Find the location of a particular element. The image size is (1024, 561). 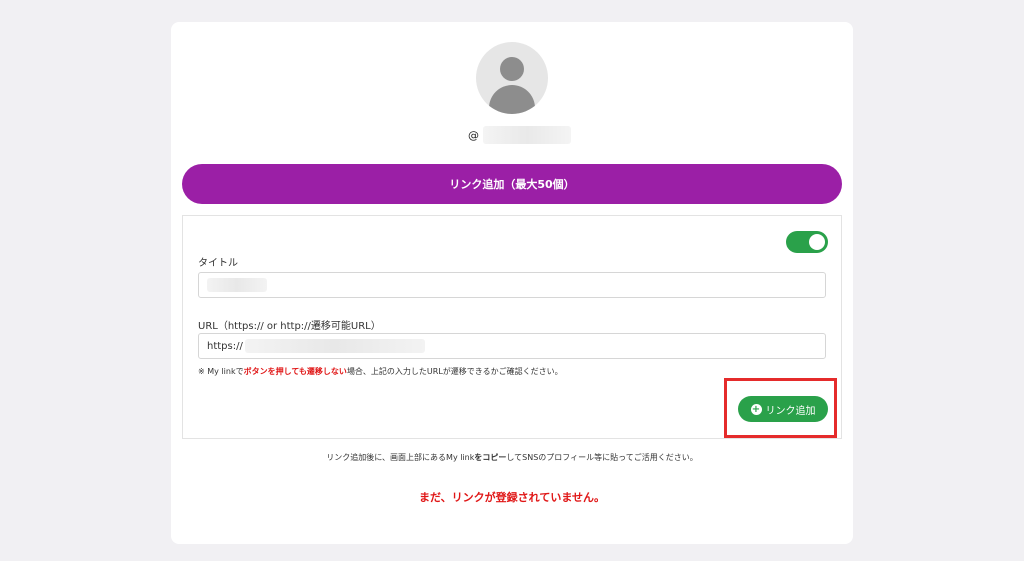

visibility-toggle is located at coordinates (807, 242).